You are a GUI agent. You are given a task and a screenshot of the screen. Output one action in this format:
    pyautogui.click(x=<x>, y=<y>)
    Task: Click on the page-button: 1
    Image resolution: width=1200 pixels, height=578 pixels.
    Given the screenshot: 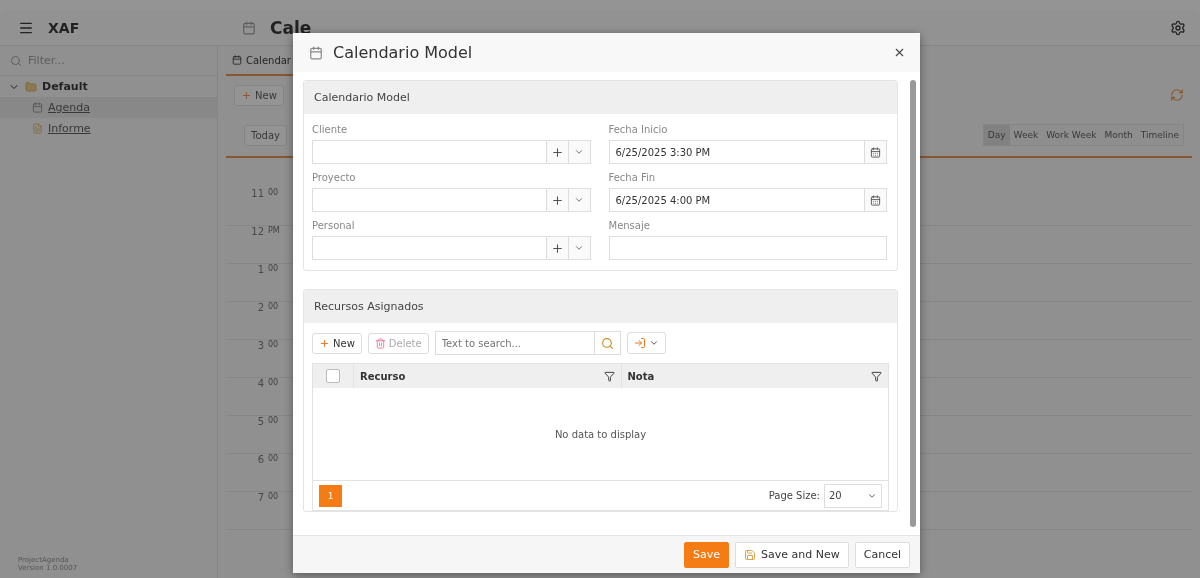 What is the action you would take?
    pyautogui.click(x=330, y=496)
    